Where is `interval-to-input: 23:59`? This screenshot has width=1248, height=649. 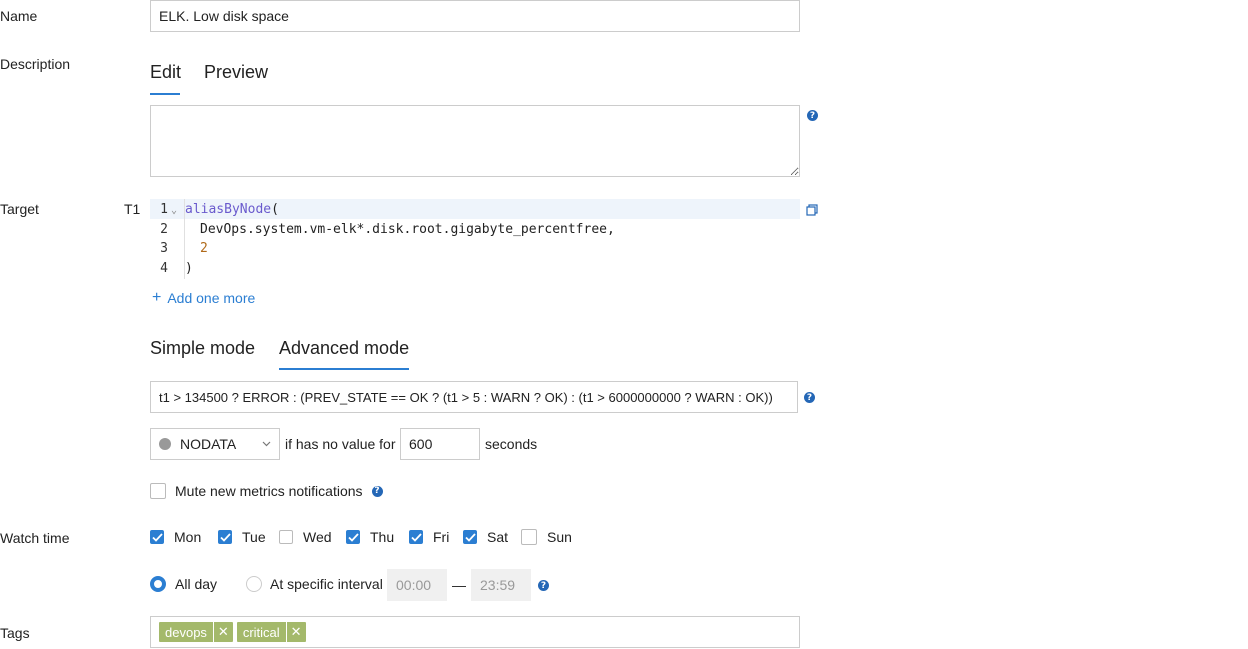
interval-to-input: 23:59 is located at coordinates (501, 585).